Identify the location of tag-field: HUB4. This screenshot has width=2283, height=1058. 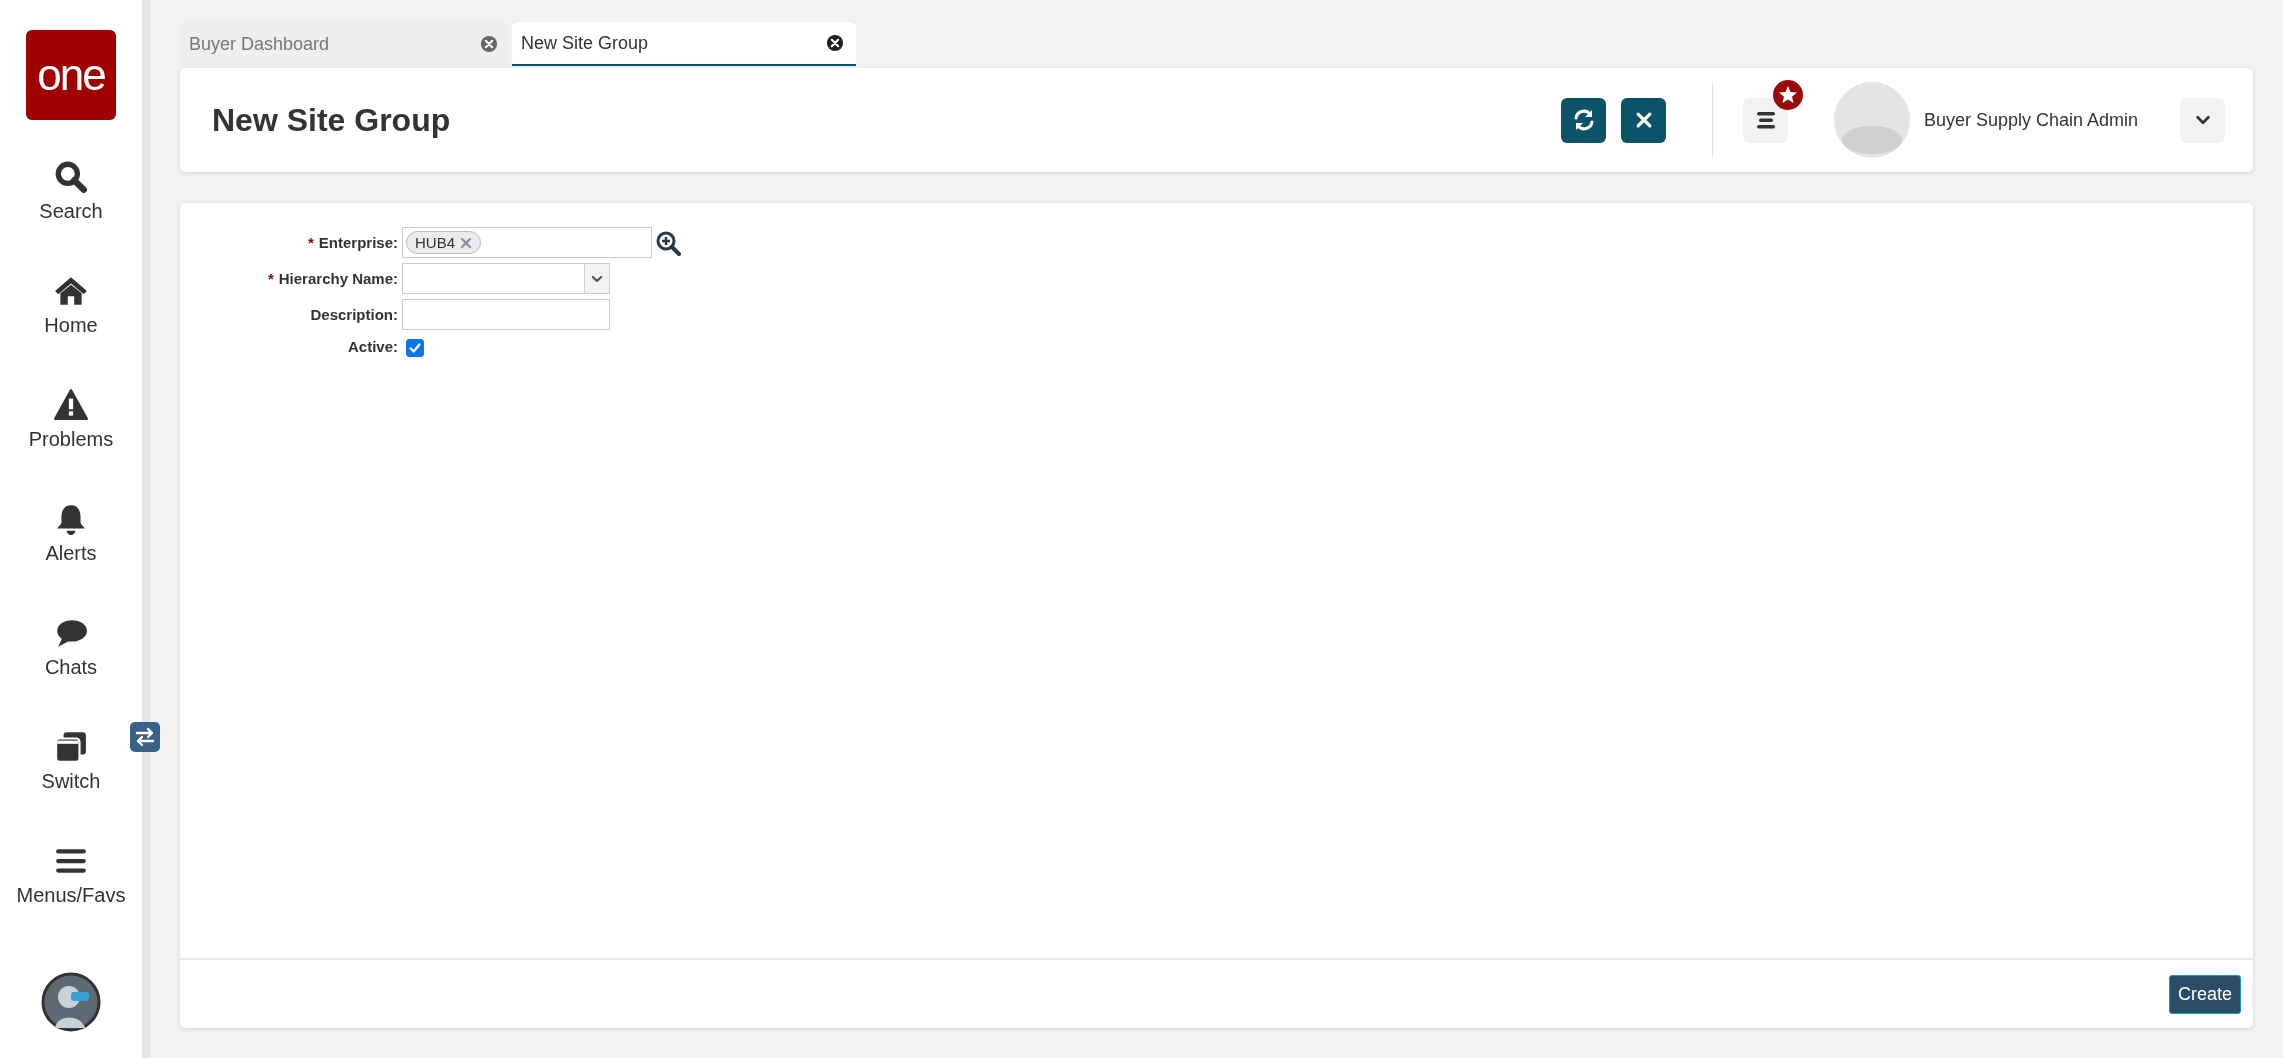
(527, 242).